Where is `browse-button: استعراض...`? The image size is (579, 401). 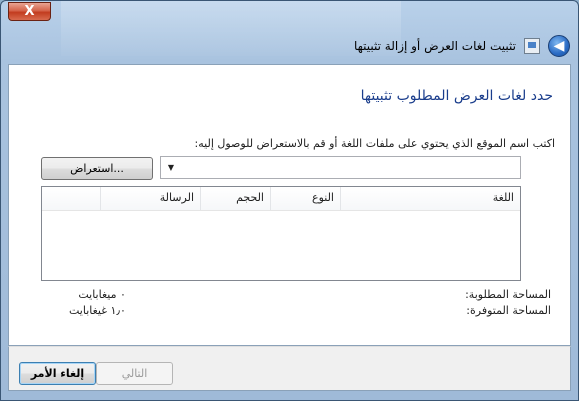
browse-button: استعراض... is located at coordinates (97, 168).